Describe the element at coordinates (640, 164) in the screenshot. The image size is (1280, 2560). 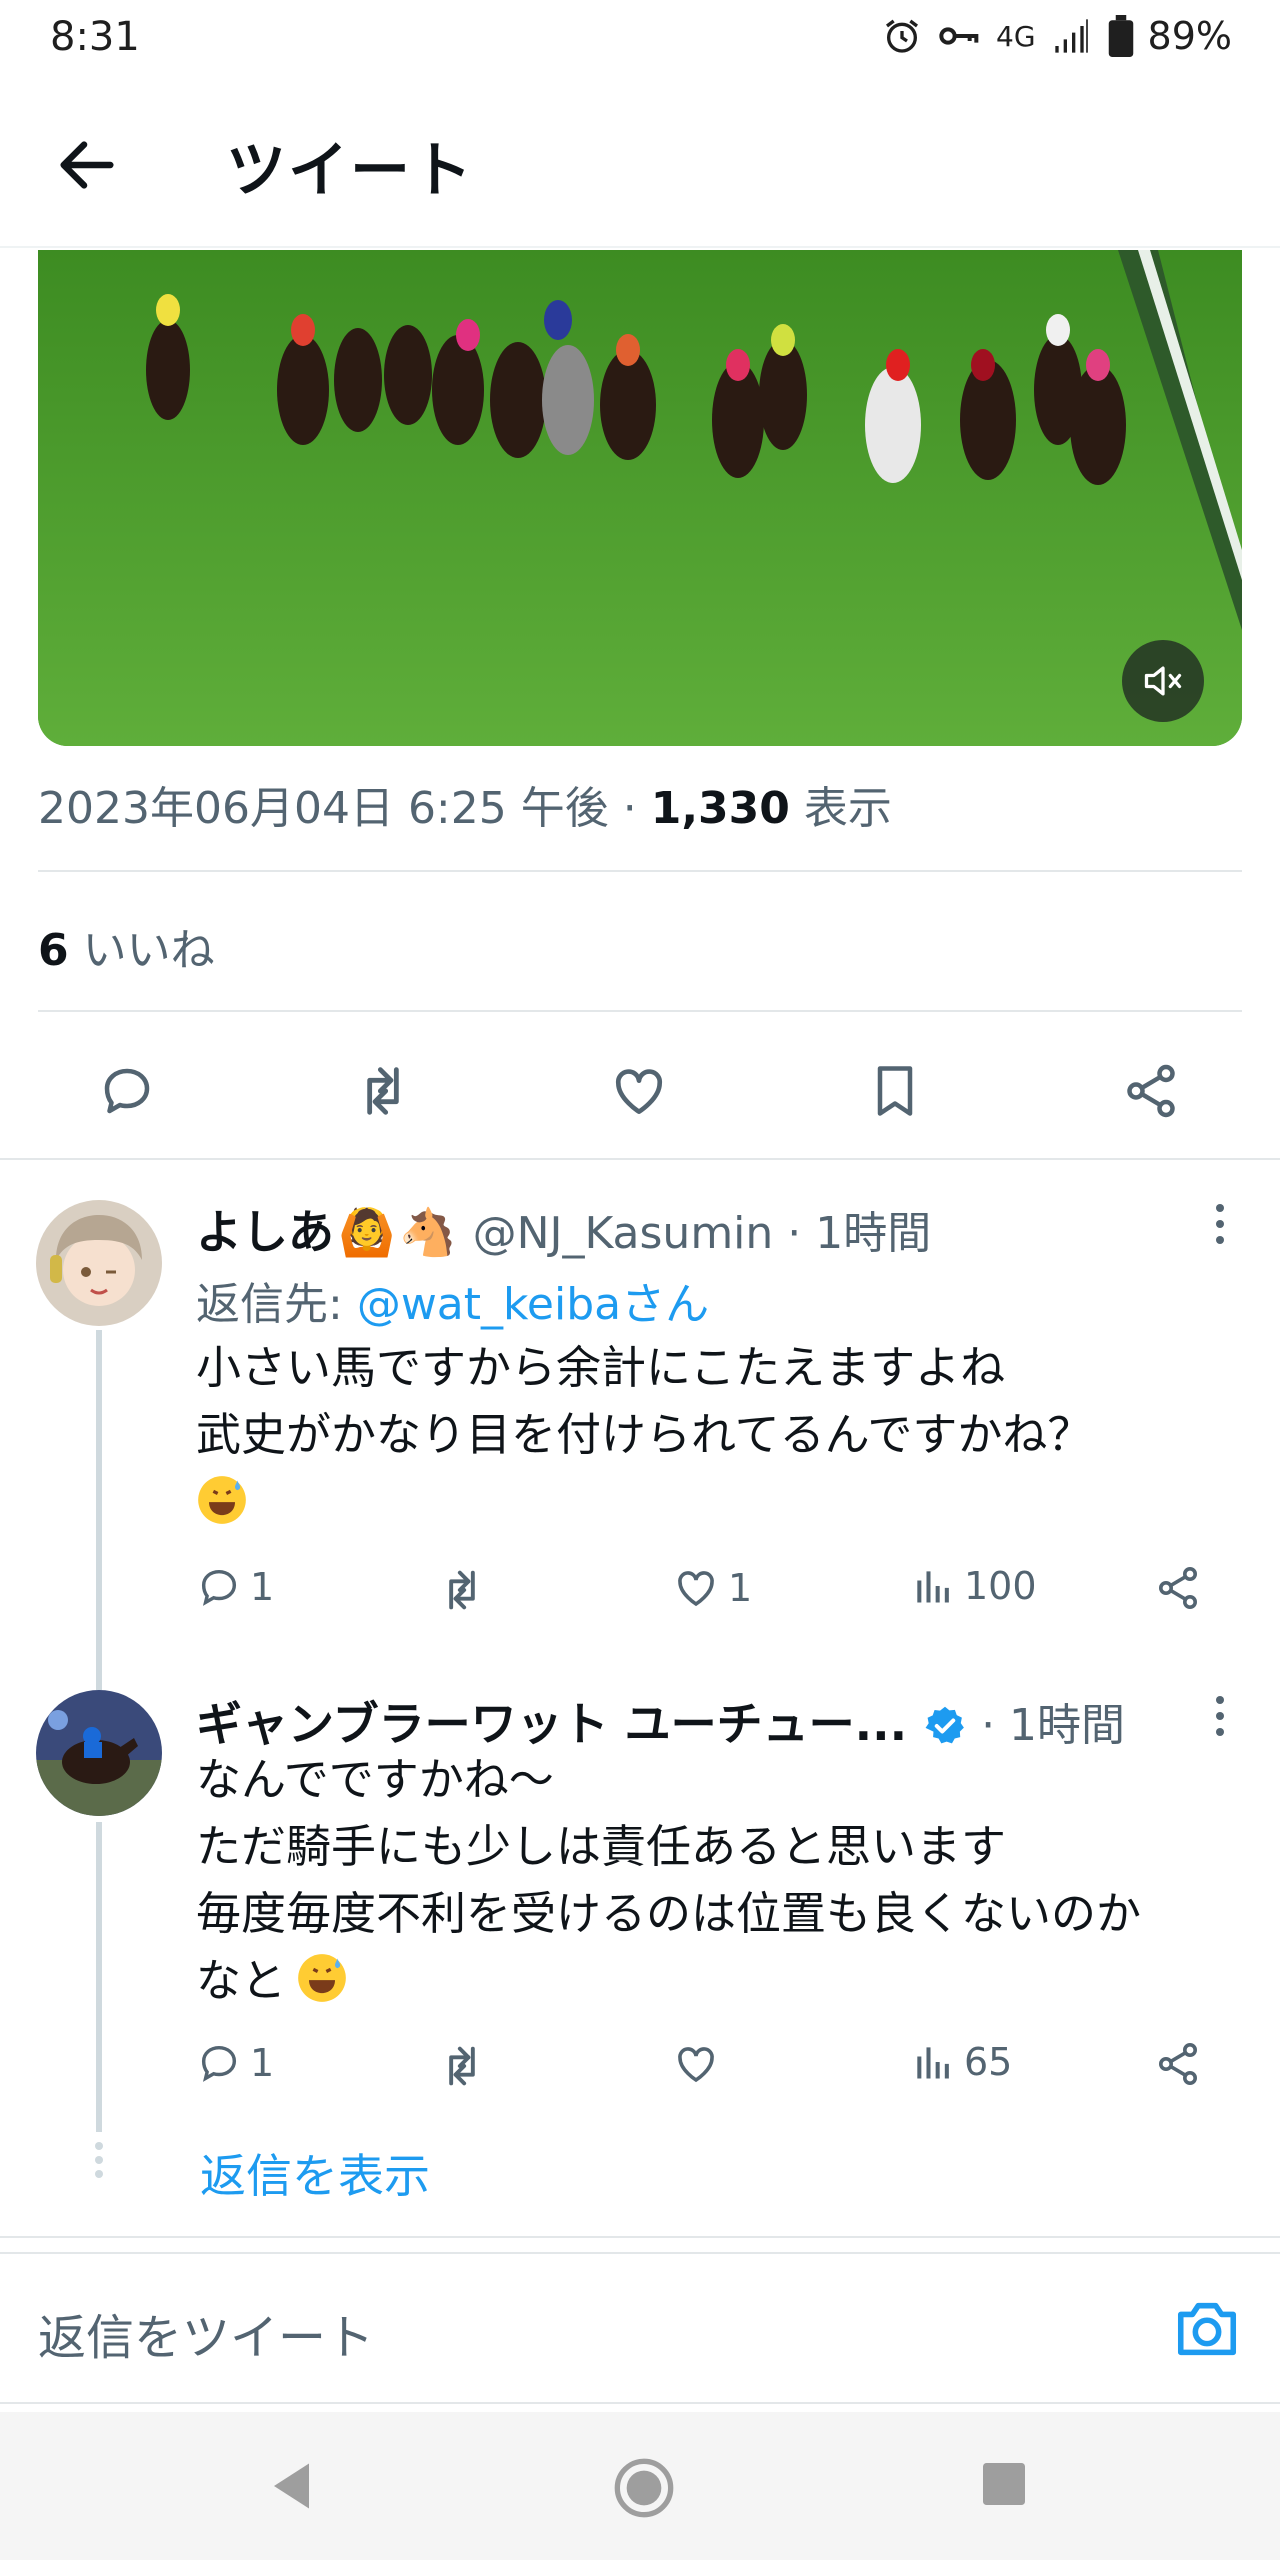
I see `top-app-bar: ツイート` at that location.